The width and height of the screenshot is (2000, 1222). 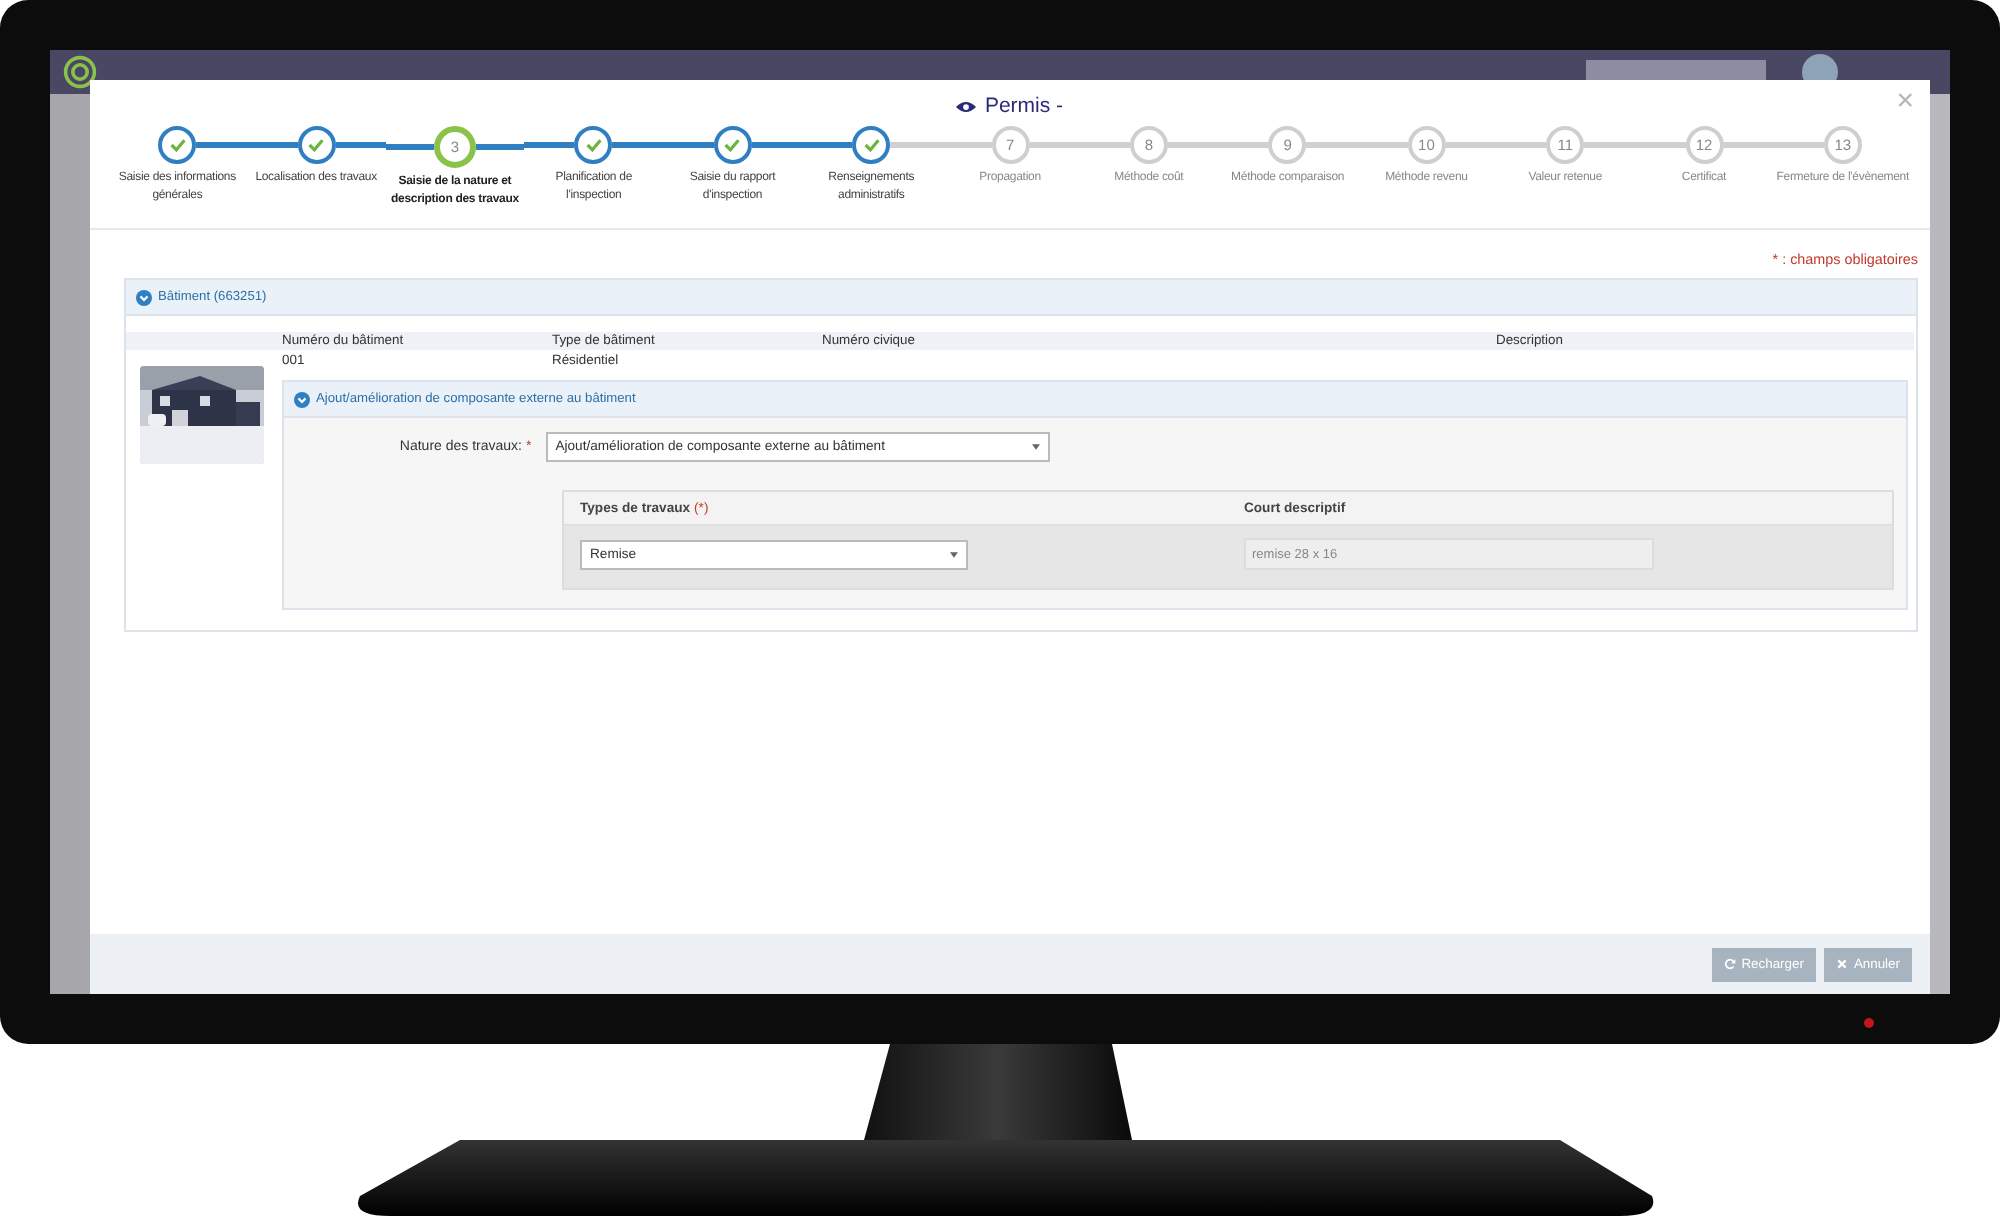 I want to click on power-light, so click(x=1869, y=1023).